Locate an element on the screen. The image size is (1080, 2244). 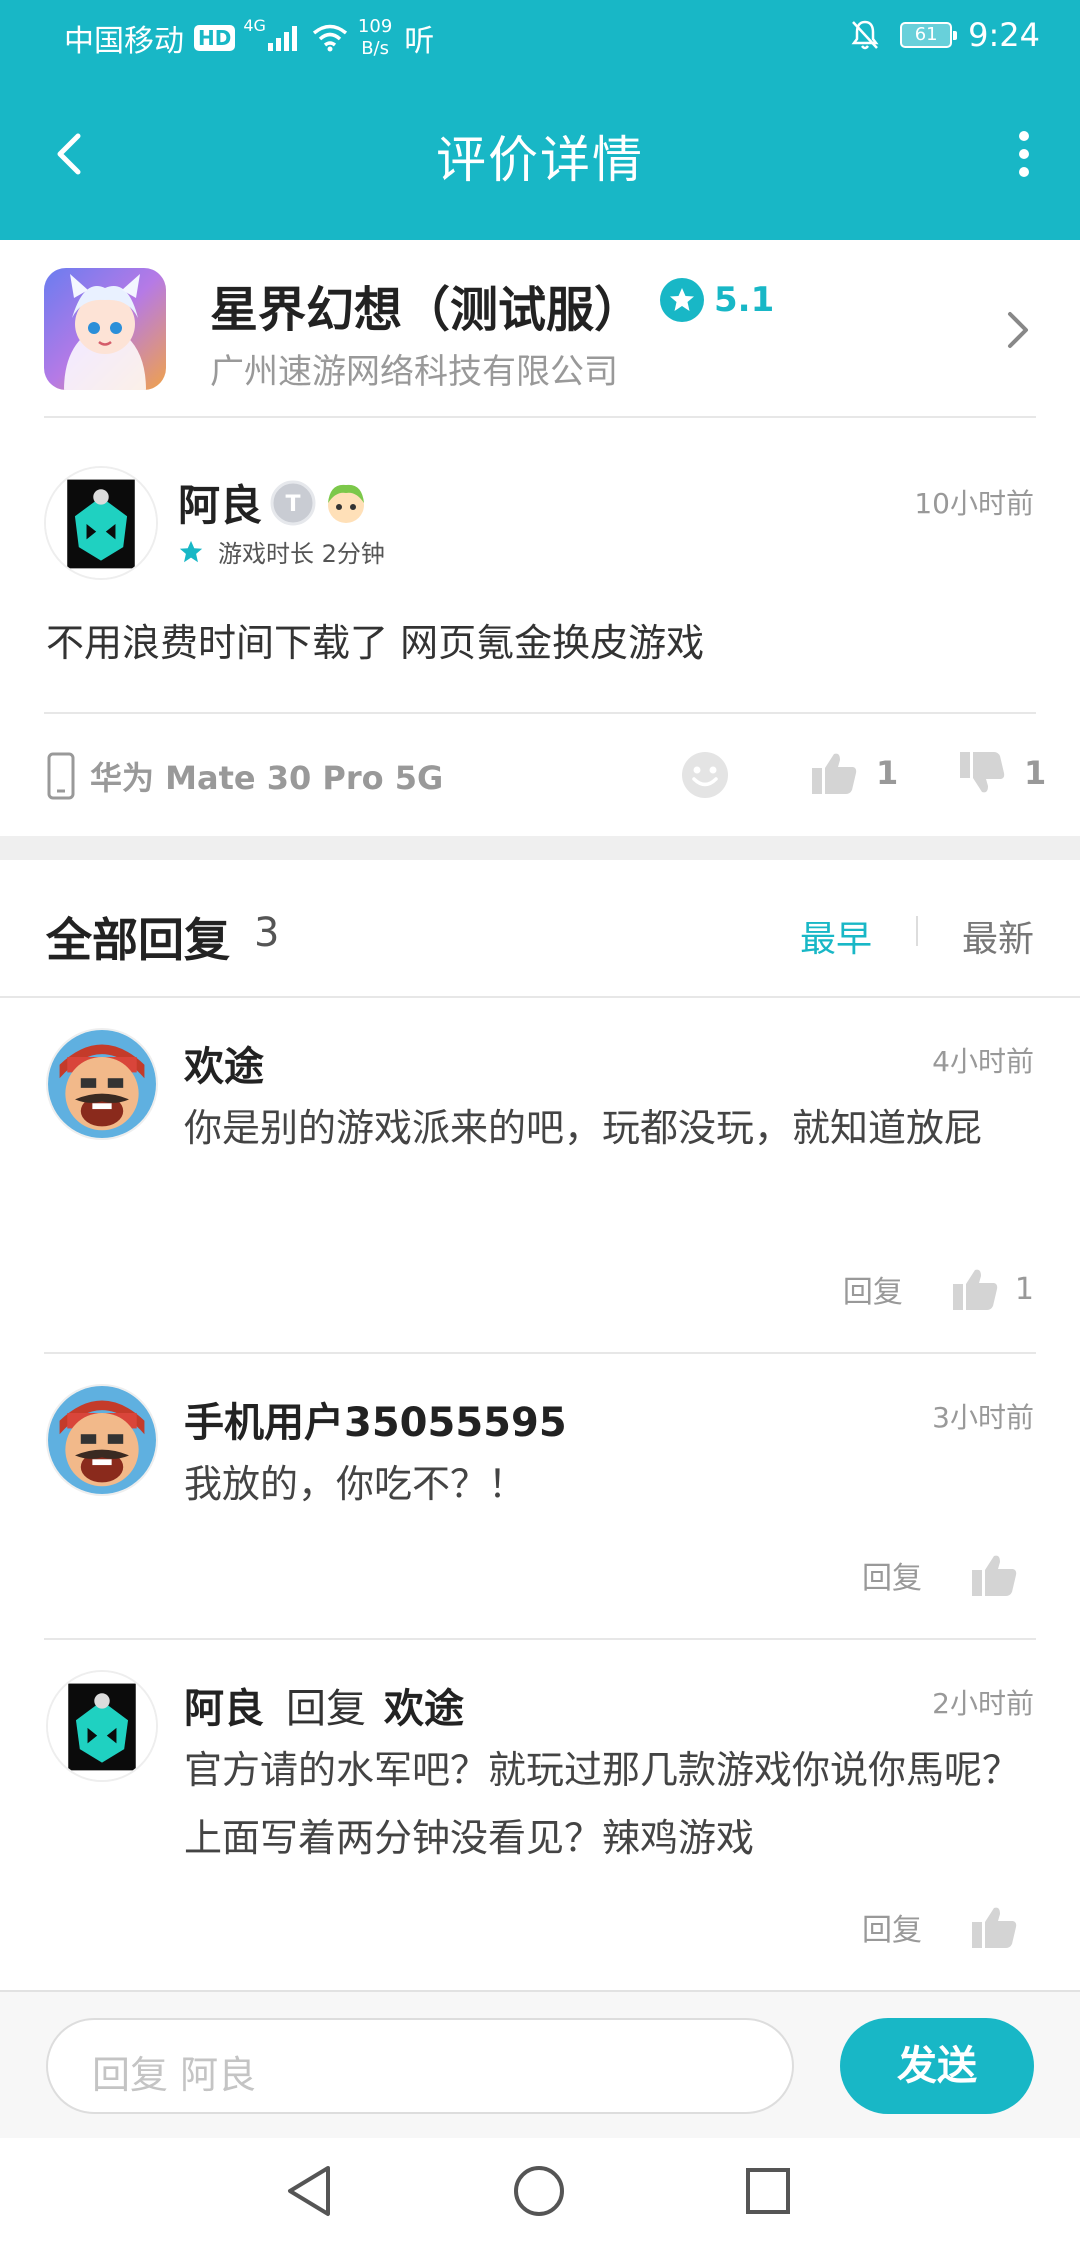
battery-indicator: 61 is located at coordinates (929, 35).